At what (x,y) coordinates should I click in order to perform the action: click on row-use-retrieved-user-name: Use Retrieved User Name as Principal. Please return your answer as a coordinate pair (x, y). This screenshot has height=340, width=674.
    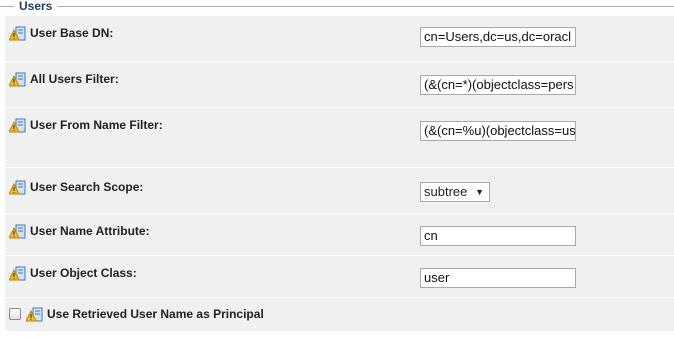
    Looking at the image, I should click on (339, 315).